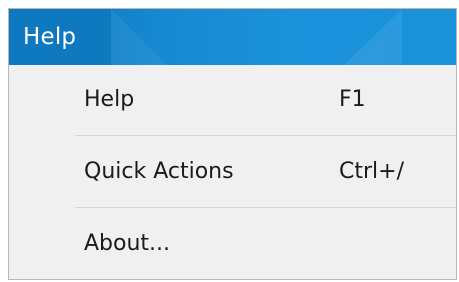 This screenshot has height=282, width=459. I want to click on menu-item-help-label: Help, so click(109, 99).